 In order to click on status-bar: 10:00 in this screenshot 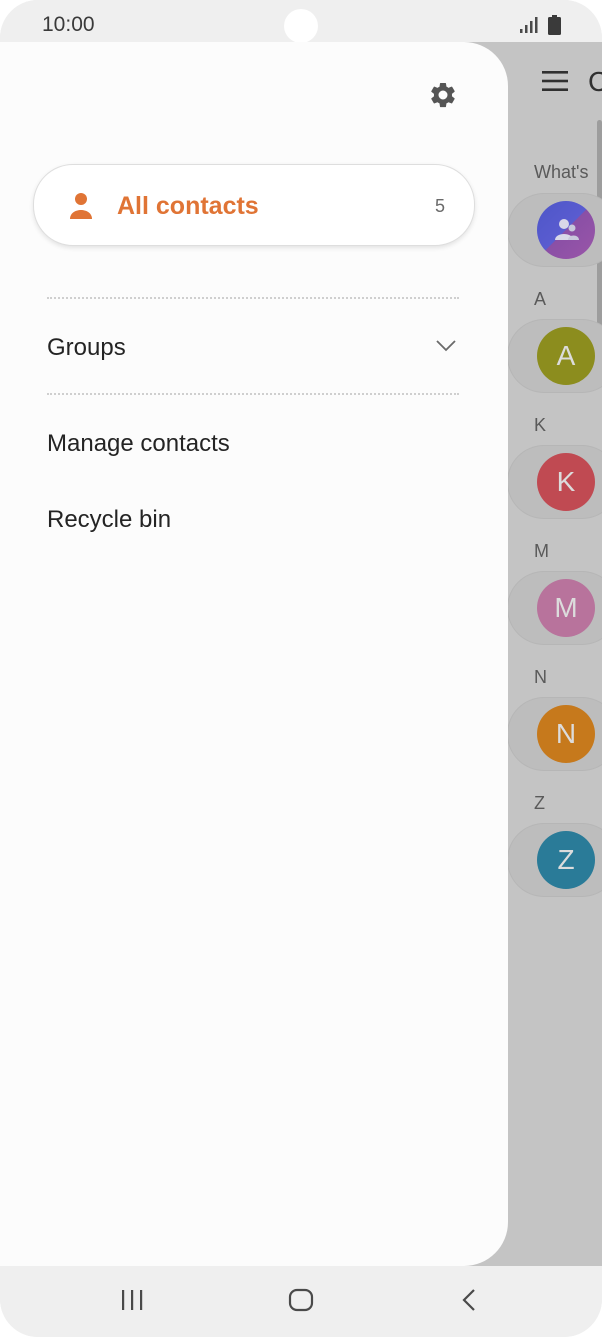, I will do `click(301, 22)`.